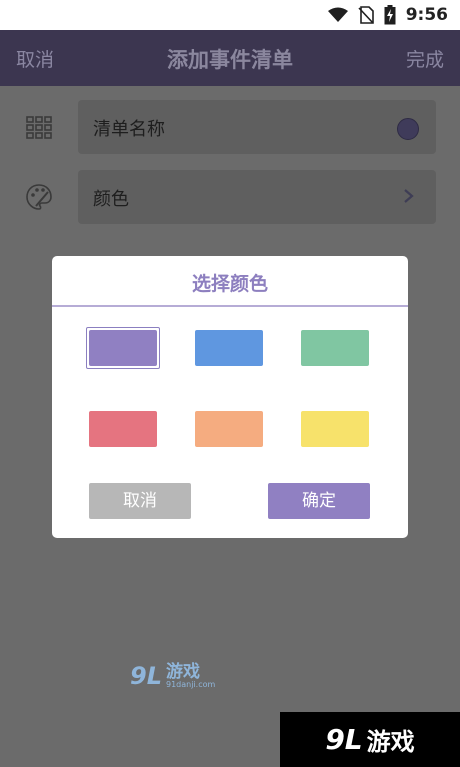 The height and width of the screenshot is (767, 460). What do you see at coordinates (129, 129) in the screenshot?
I see `list-name-label: 清单名称` at bounding box center [129, 129].